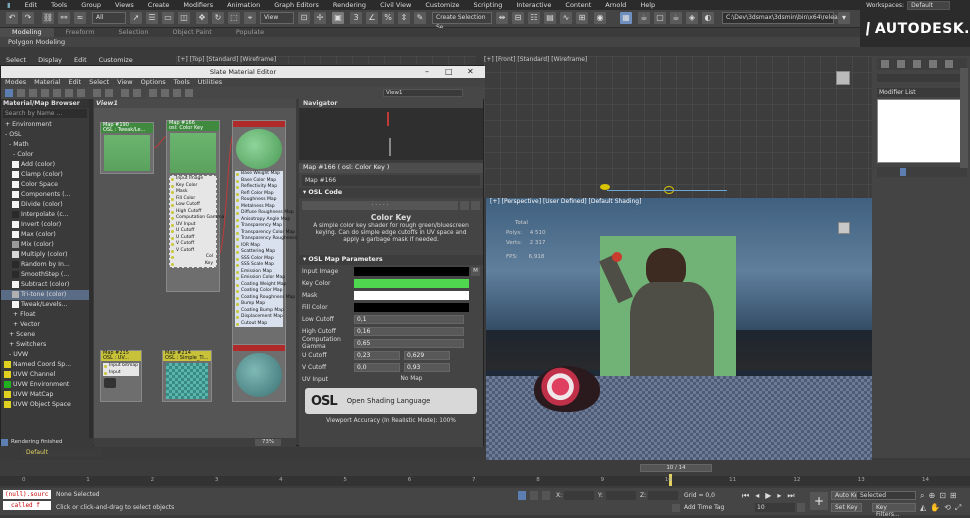 The width and height of the screenshot is (970, 518). Describe the element at coordinates (91, 273) in the screenshot. I see `browser-splitter` at that location.